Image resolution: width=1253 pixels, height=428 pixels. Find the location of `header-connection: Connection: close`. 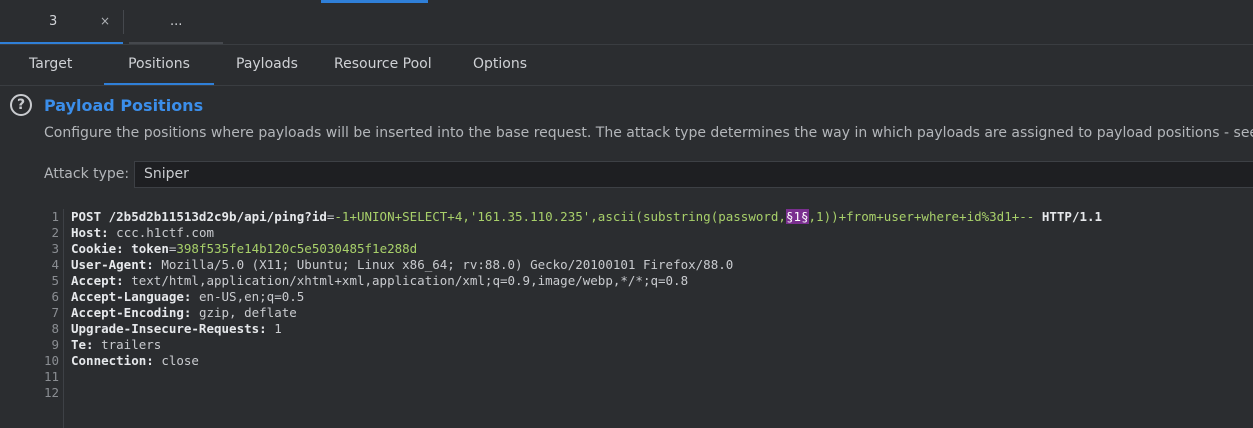

header-connection: Connection: close is located at coordinates (135, 361).